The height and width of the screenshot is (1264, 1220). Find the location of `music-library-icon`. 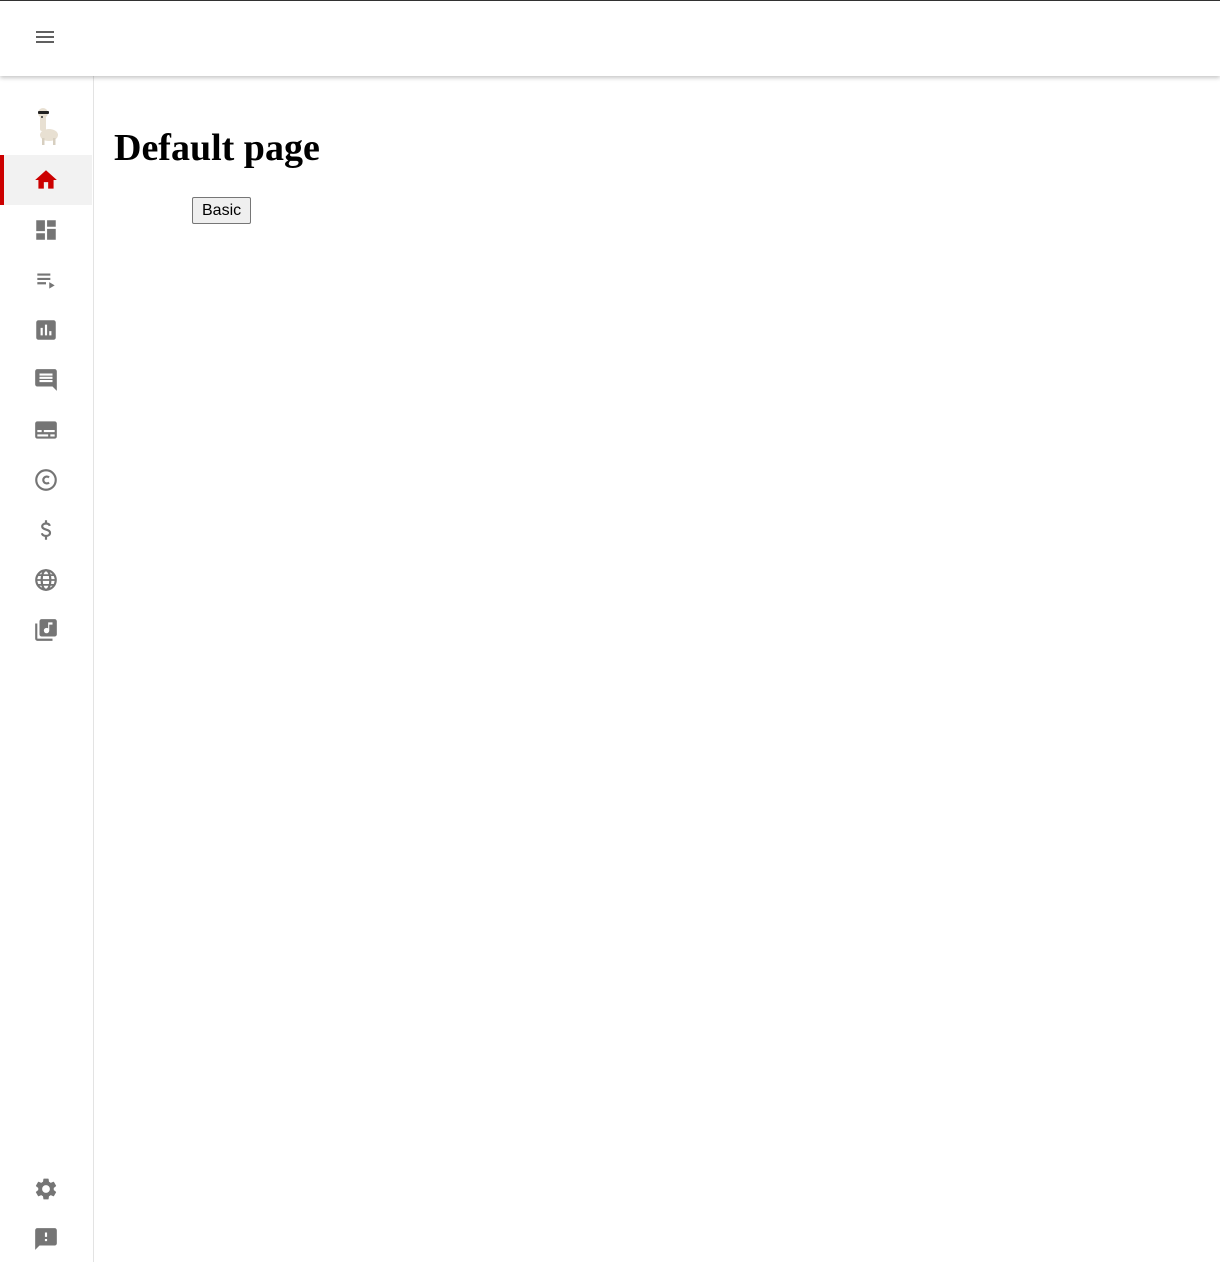

music-library-icon is located at coordinates (46, 630).